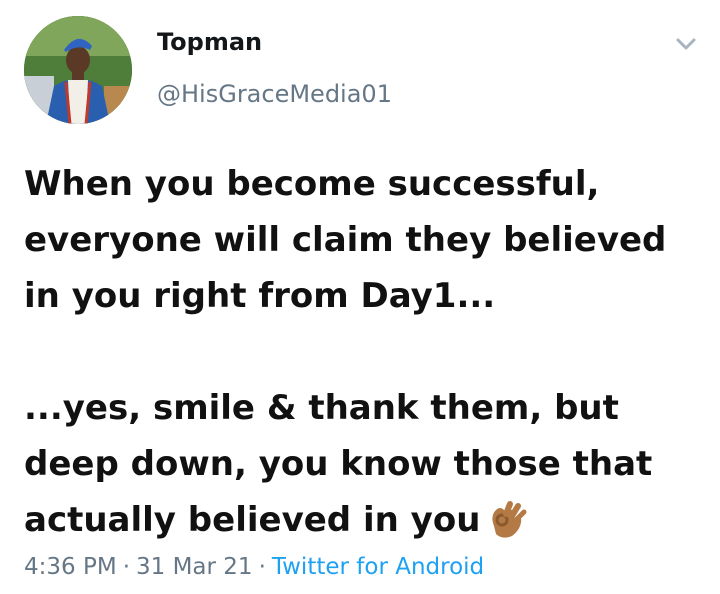 The height and width of the screenshot is (594, 720). What do you see at coordinates (194, 567) in the screenshot?
I see `tweet-date: 31 Mar 21` at bounding box center [194, 567].